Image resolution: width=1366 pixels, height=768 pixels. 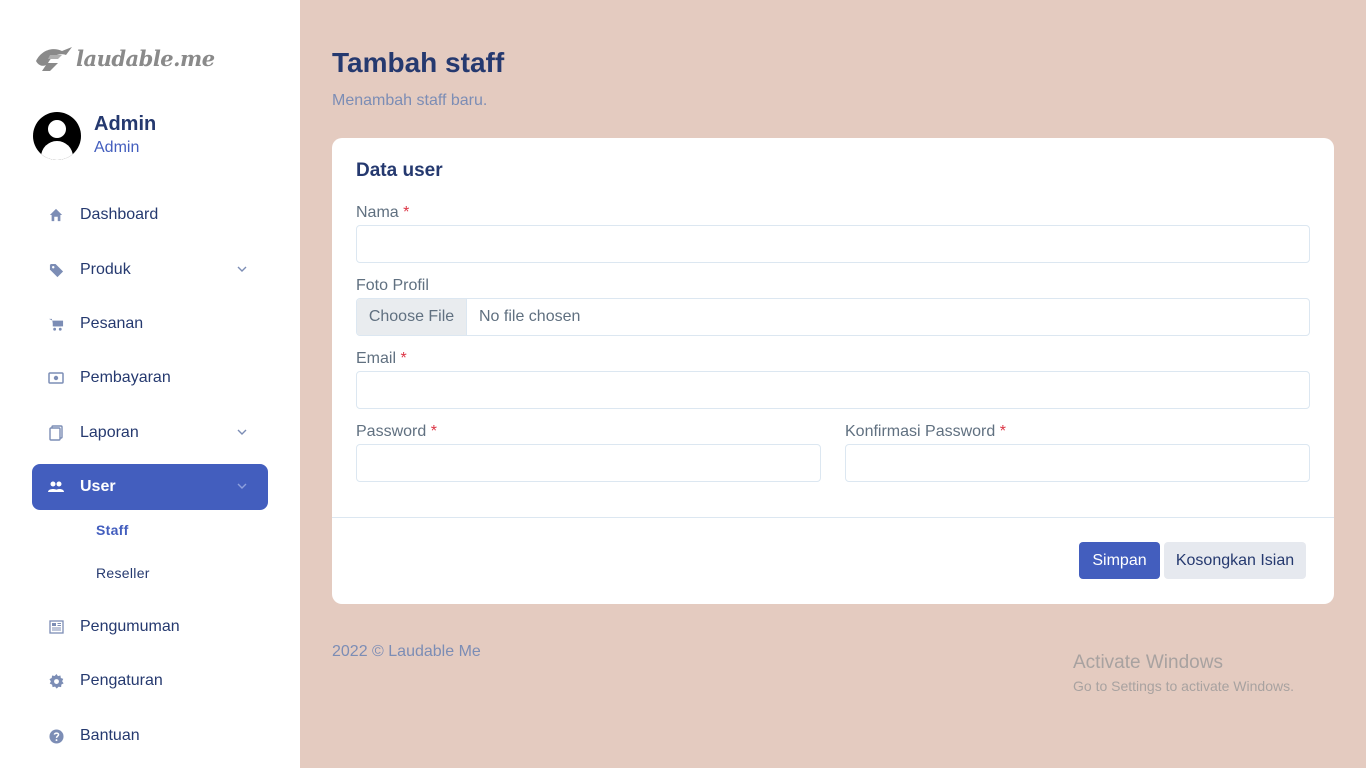 I want to click on watermark-subtitle: Go to Settings to activate Windows., so click(x=1183, y=686).